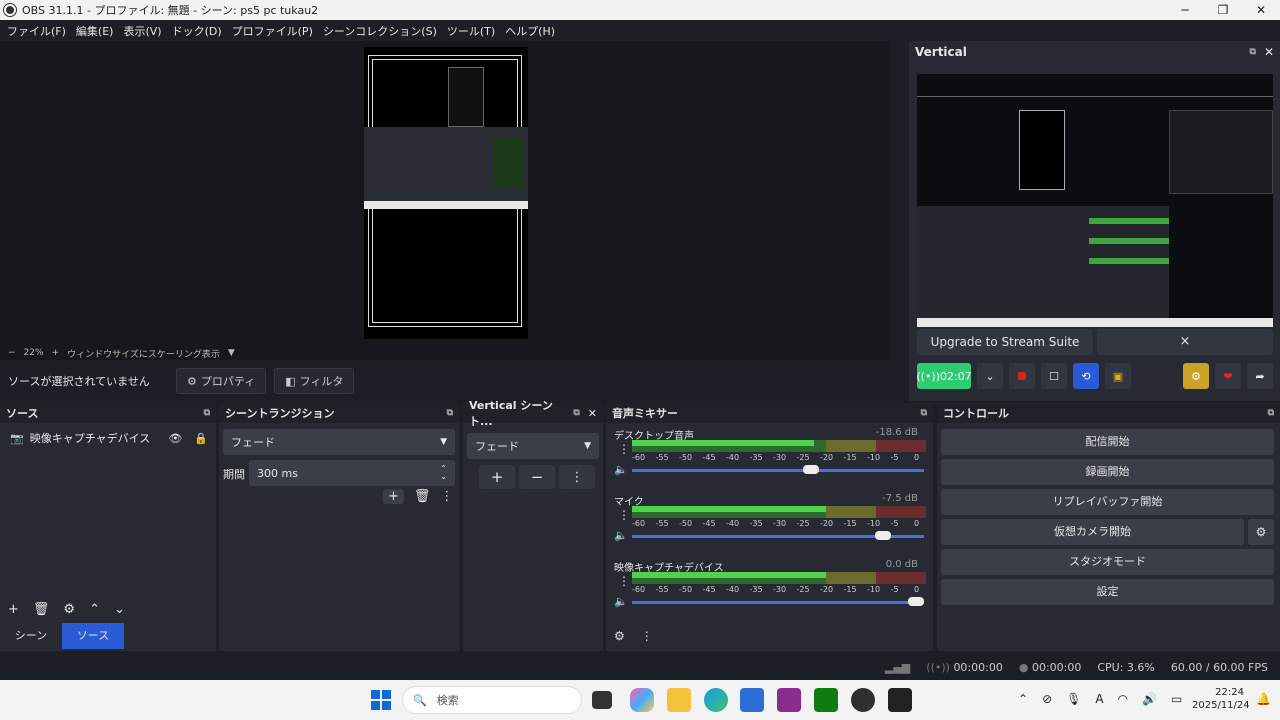  I want to click on menu-tools: ツール(T), so click(471, 31).